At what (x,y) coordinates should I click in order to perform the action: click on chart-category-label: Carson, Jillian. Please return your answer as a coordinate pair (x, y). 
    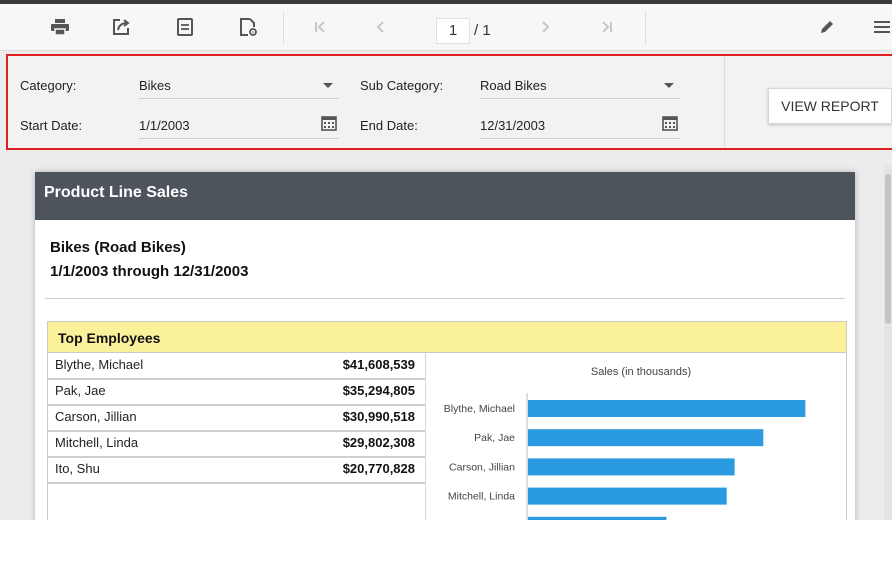
    Looking at the image, I should click on (482, 467).